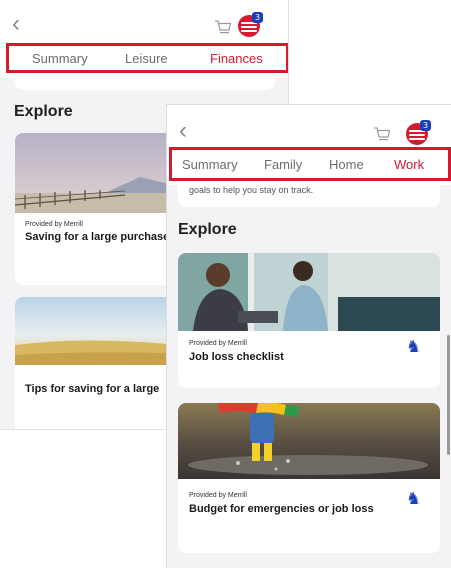 This screenshot has width=451, height=568. What do you see at coordinates (448, 395) in the screenshot?
I see `scrollbar` at bounding box center [448, 395].